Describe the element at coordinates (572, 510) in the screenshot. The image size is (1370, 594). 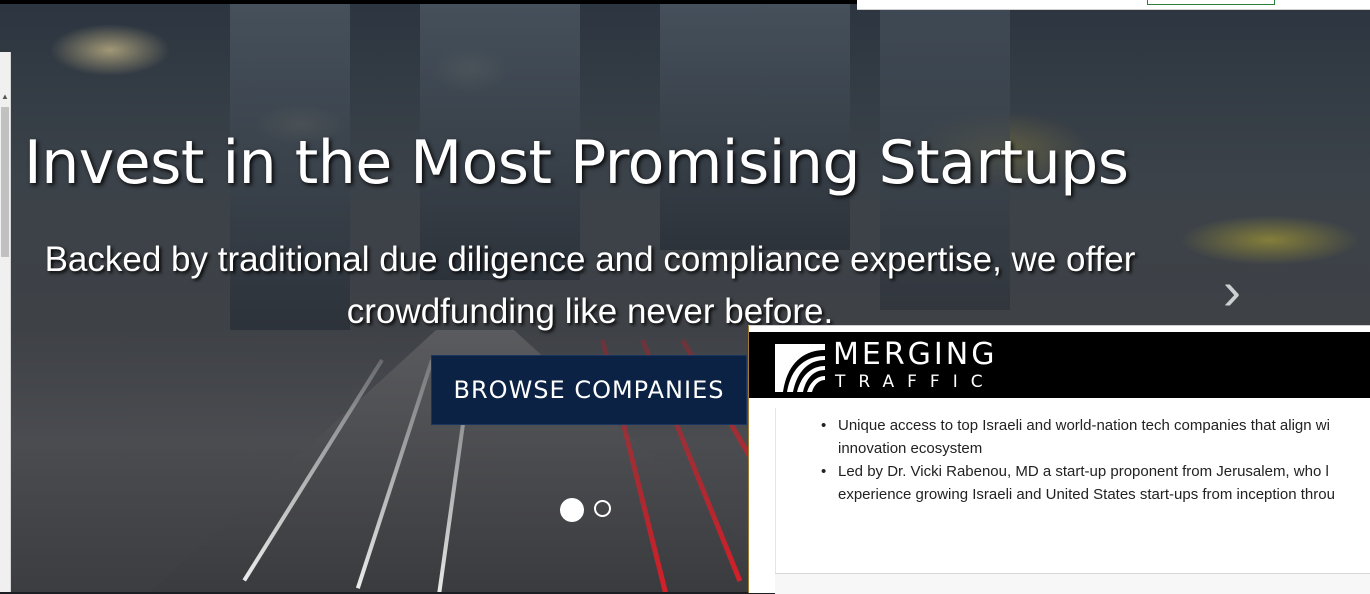
I see `carousel-dot-active` at that location.